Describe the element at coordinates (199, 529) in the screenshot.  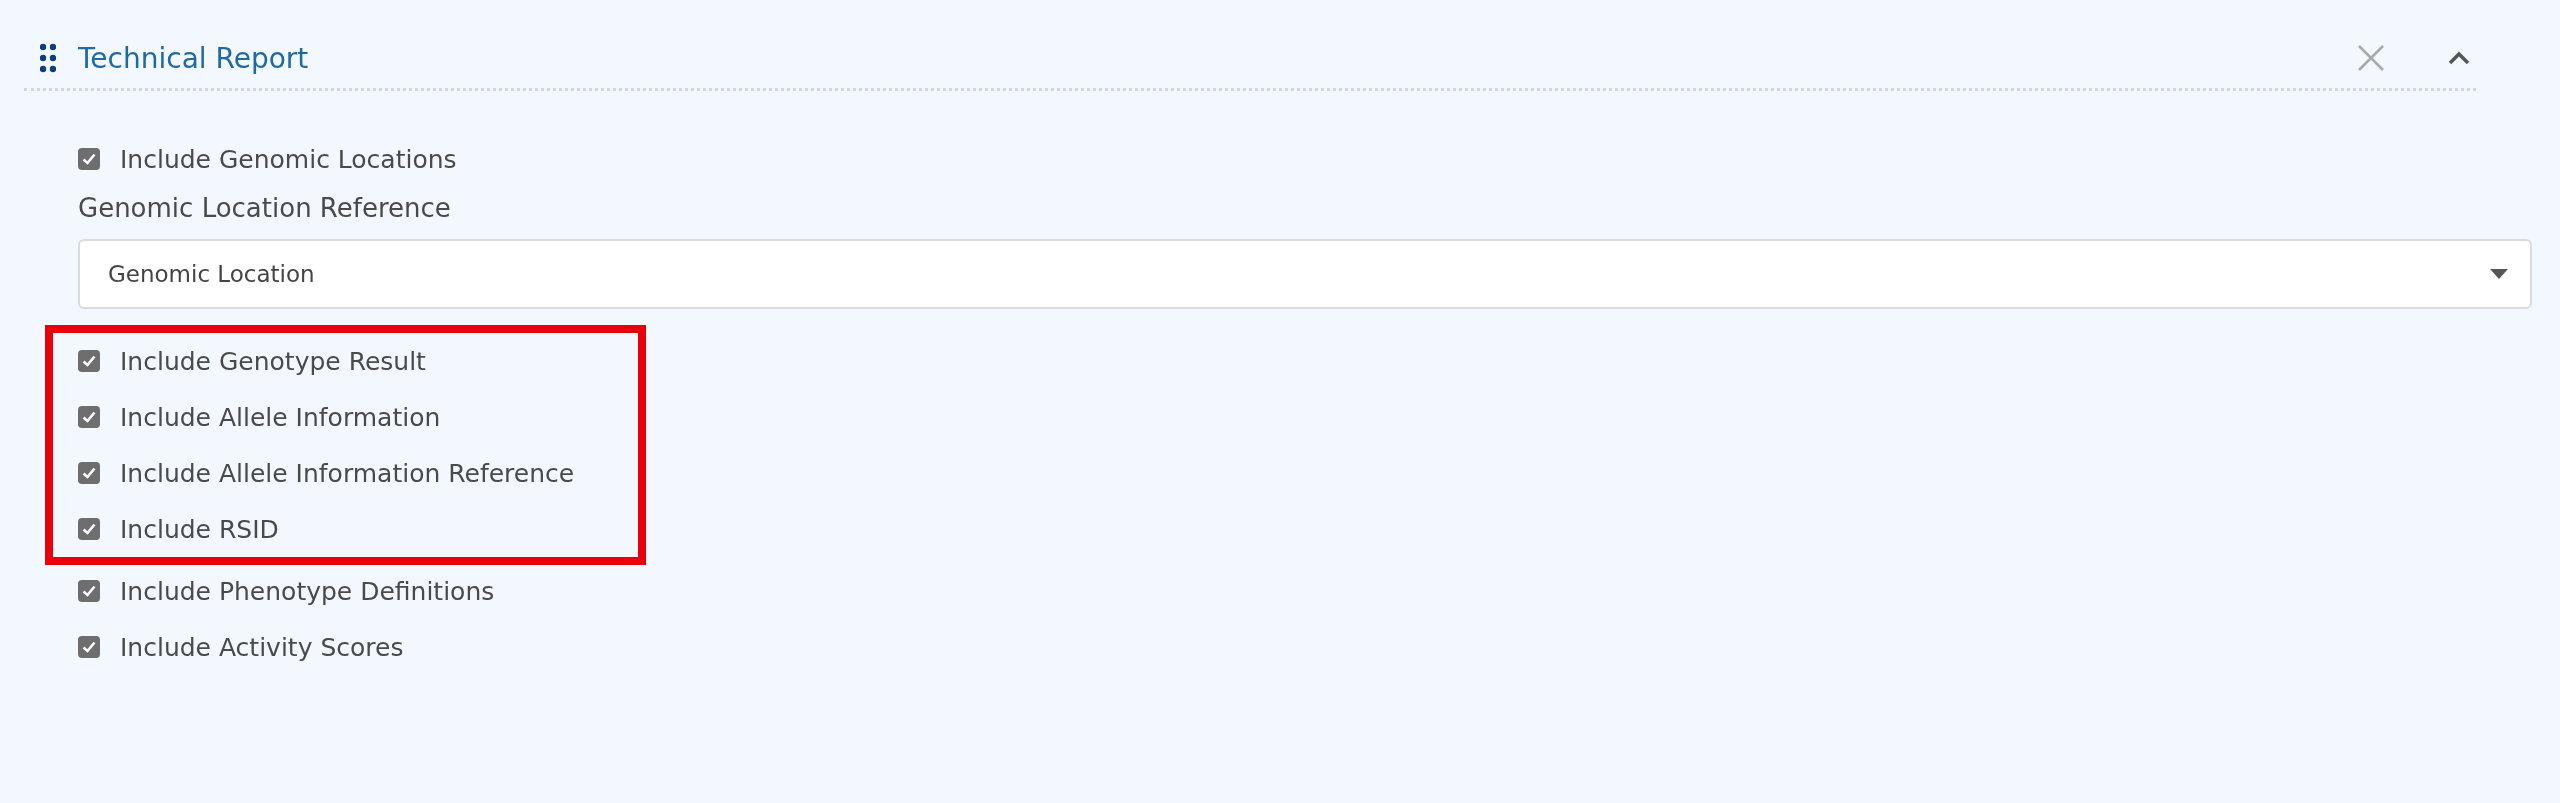
I see `checkbox-label: Include RSID` at that location.